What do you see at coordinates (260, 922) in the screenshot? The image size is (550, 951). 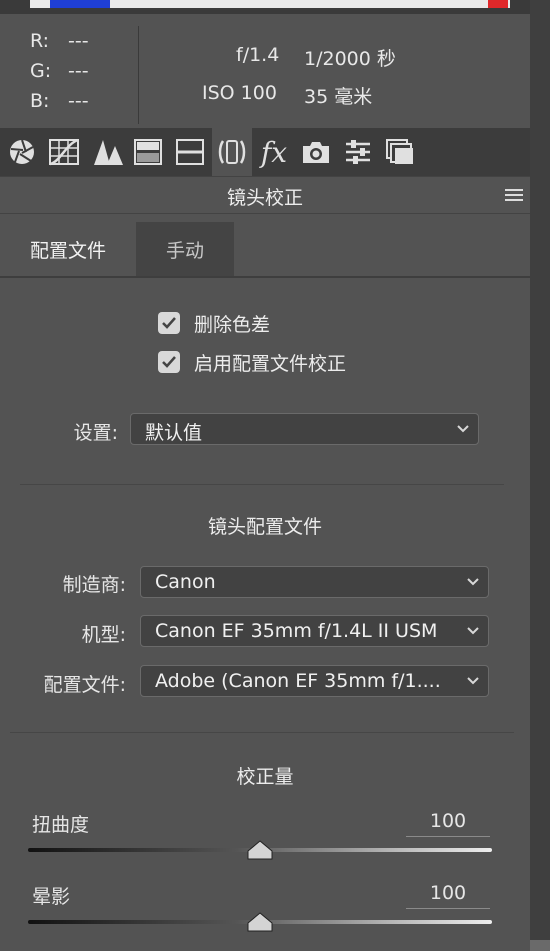 I see `vignetting-slider-thumb` at bounding box center [260, 922].